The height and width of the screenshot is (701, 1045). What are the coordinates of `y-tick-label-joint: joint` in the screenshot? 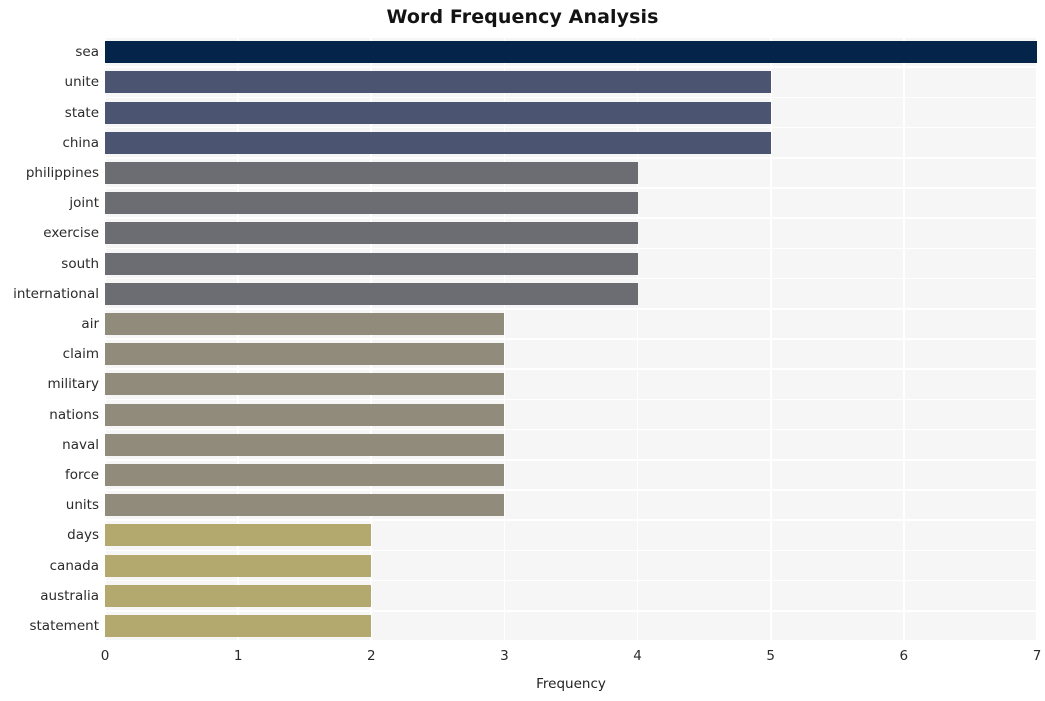 It's located at (84, 203).